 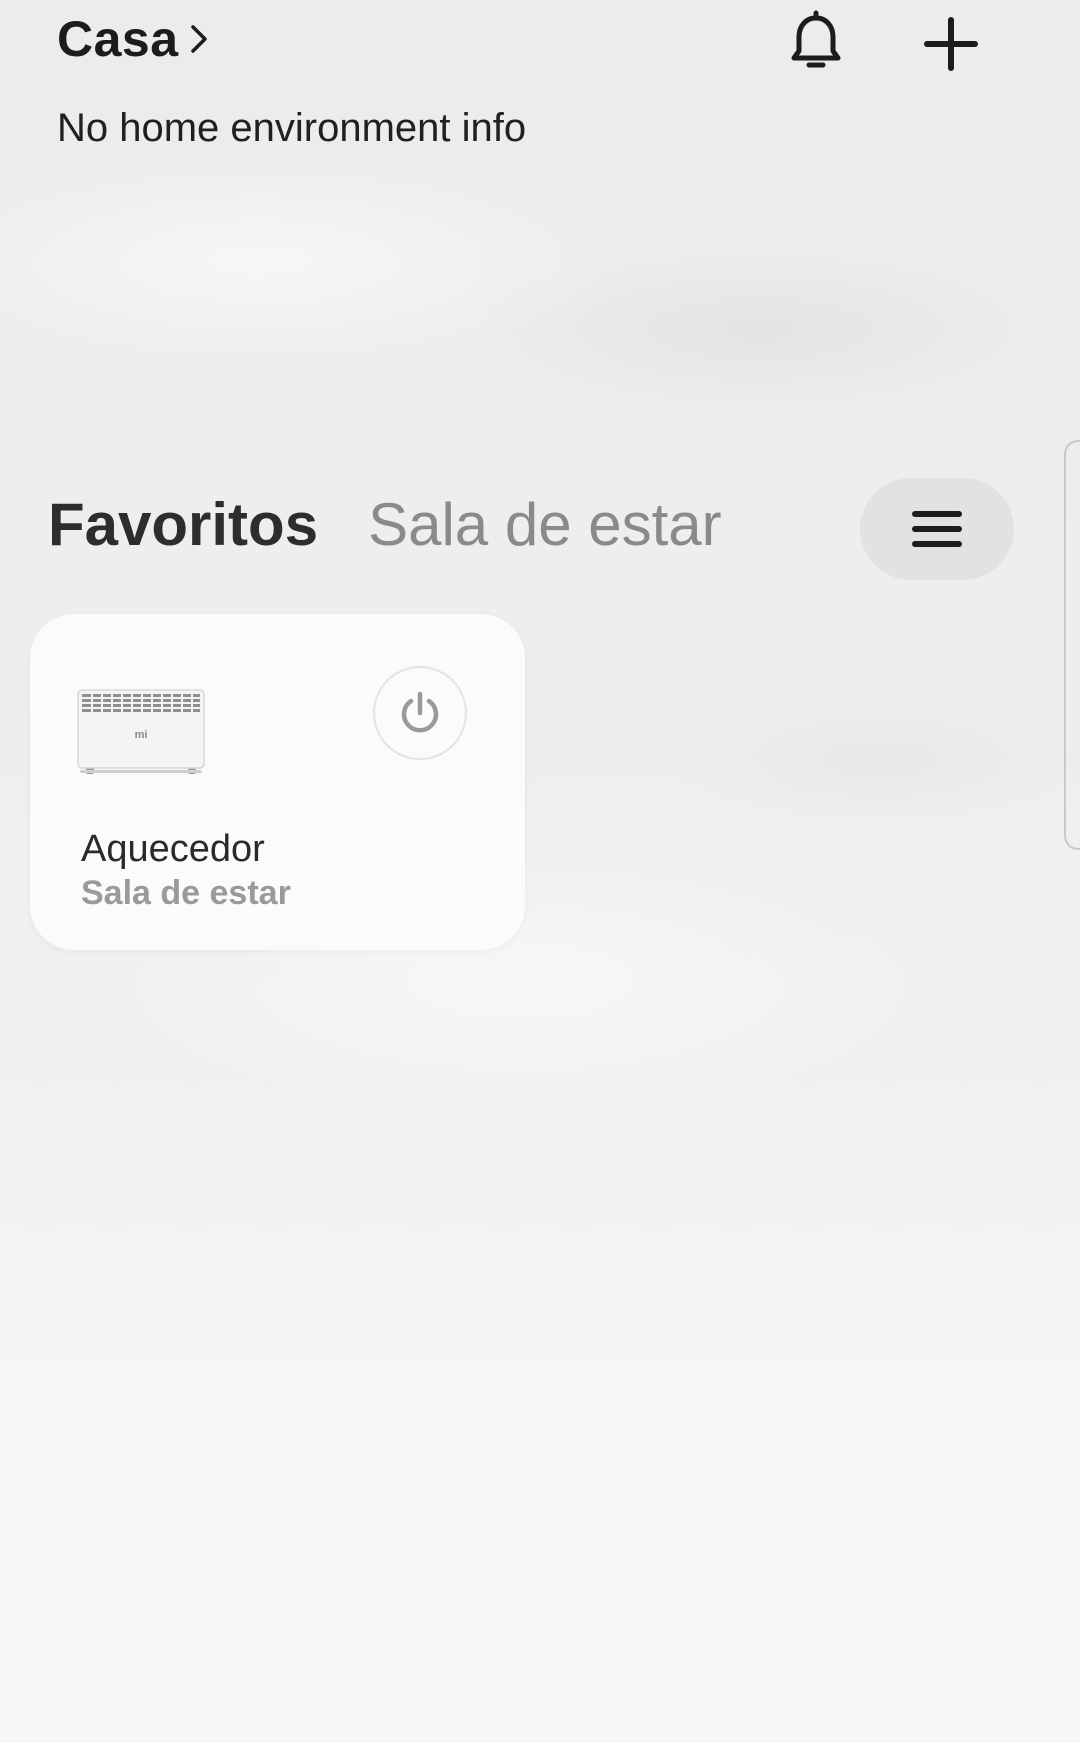 I want to click on svg-text: mi, so click(x=141, y=735).